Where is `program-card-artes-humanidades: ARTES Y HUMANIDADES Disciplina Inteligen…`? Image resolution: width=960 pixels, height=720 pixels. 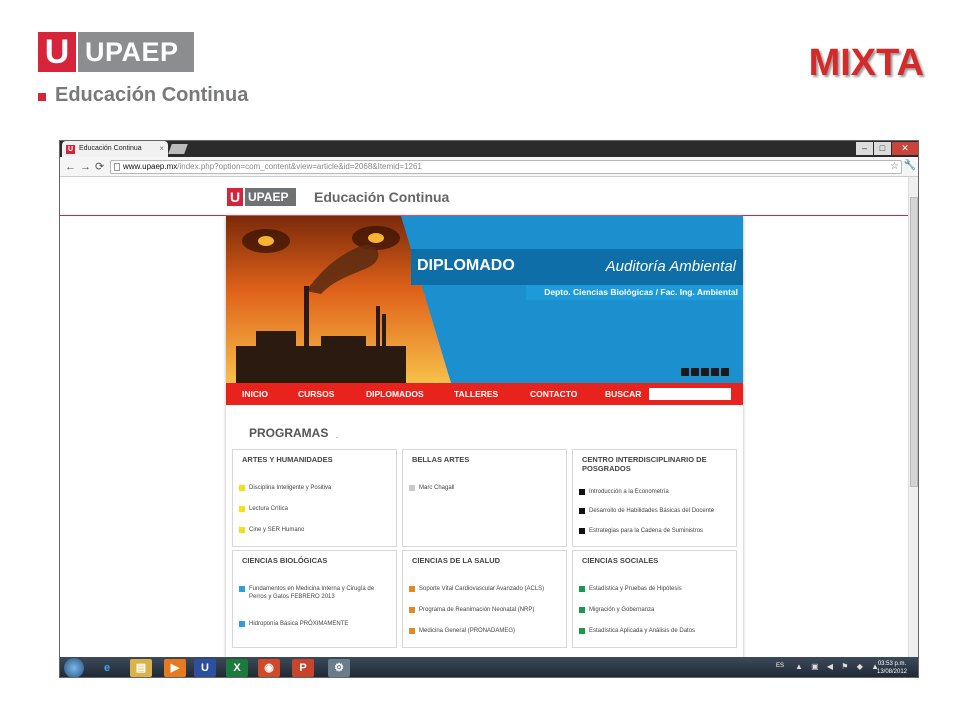
program-card-artes-humanidades: ARTES Y HUMANIDADES Disciplina Inteligen… is located at coordinates (314, 498).